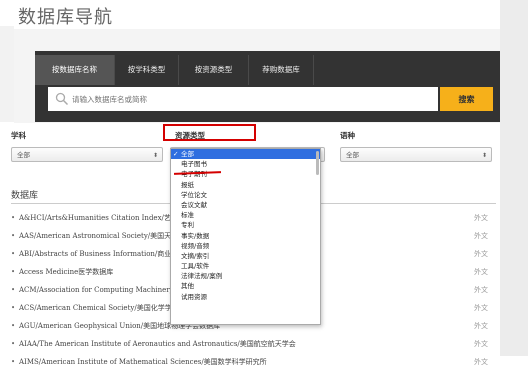  What do you see at coordinates (245, 174) in the screenshot?
I see `dropdown-option: 电子期刊` at bounding box center [245, 174].